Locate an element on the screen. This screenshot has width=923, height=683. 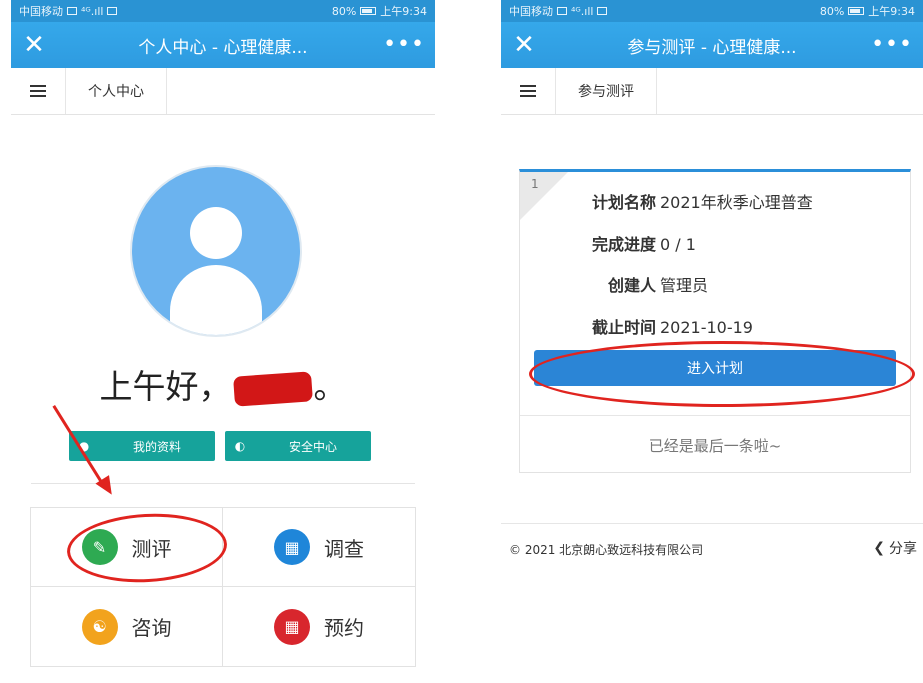
share-icon: ❮ is located at coordinates (879, 548).